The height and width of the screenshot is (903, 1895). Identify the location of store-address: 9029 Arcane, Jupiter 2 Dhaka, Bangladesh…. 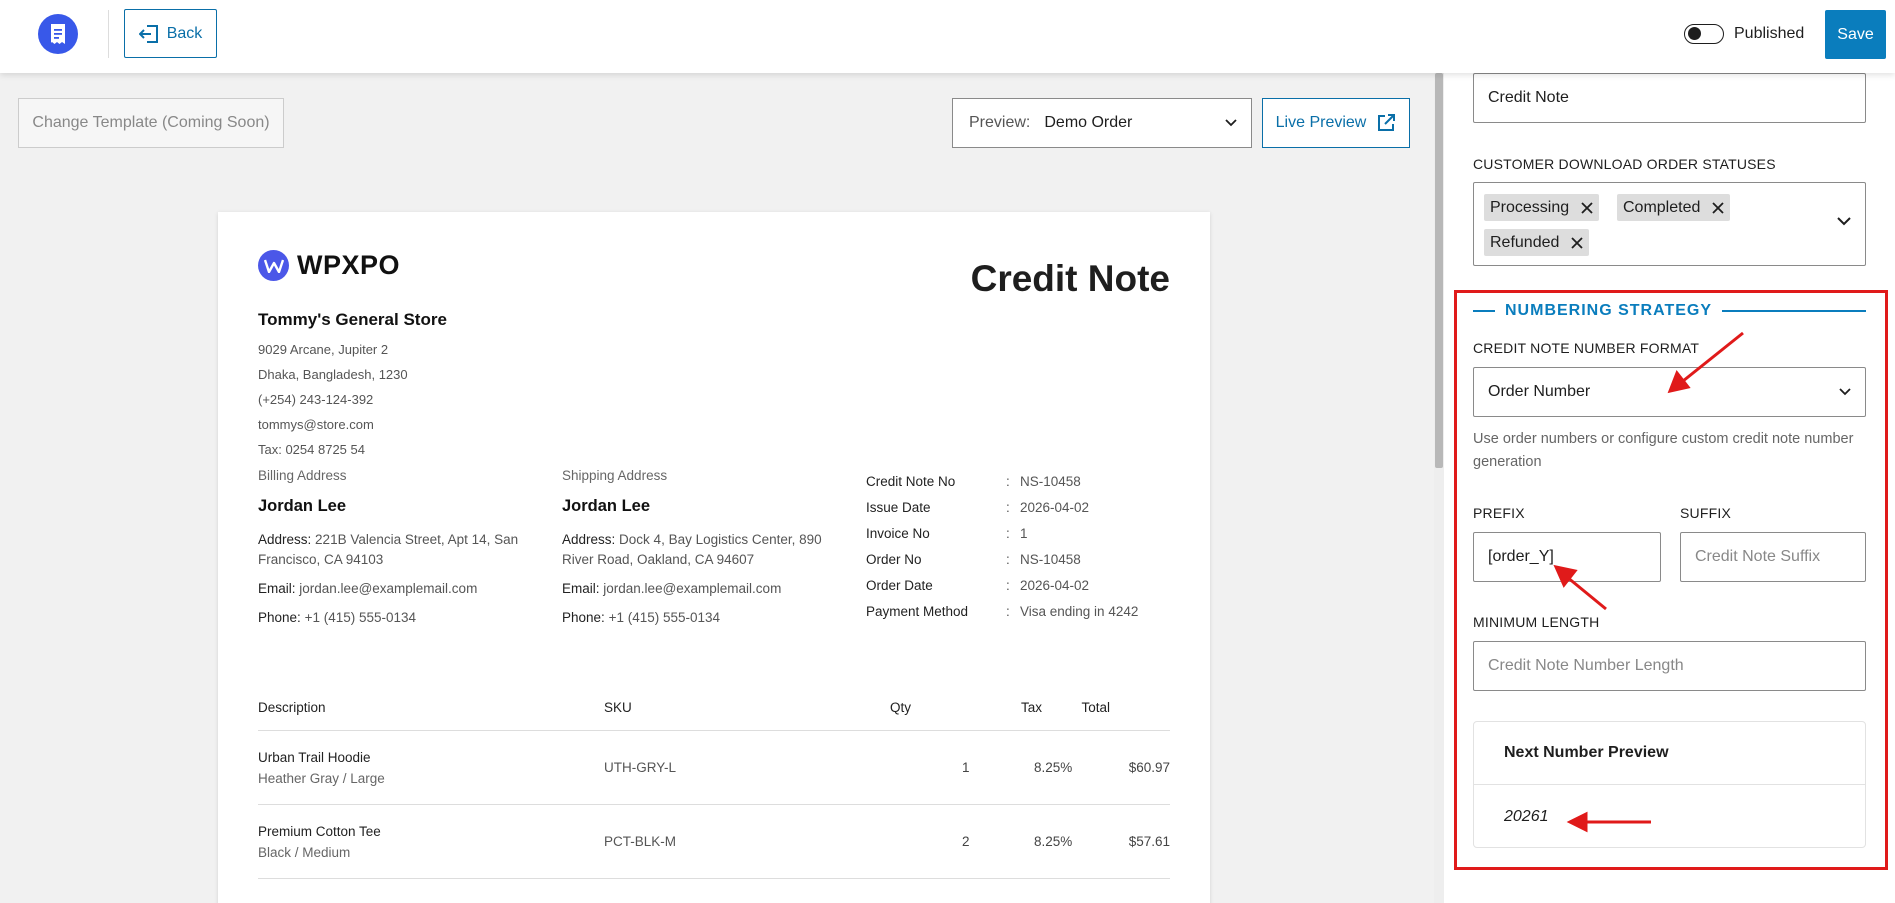
(333, 399).